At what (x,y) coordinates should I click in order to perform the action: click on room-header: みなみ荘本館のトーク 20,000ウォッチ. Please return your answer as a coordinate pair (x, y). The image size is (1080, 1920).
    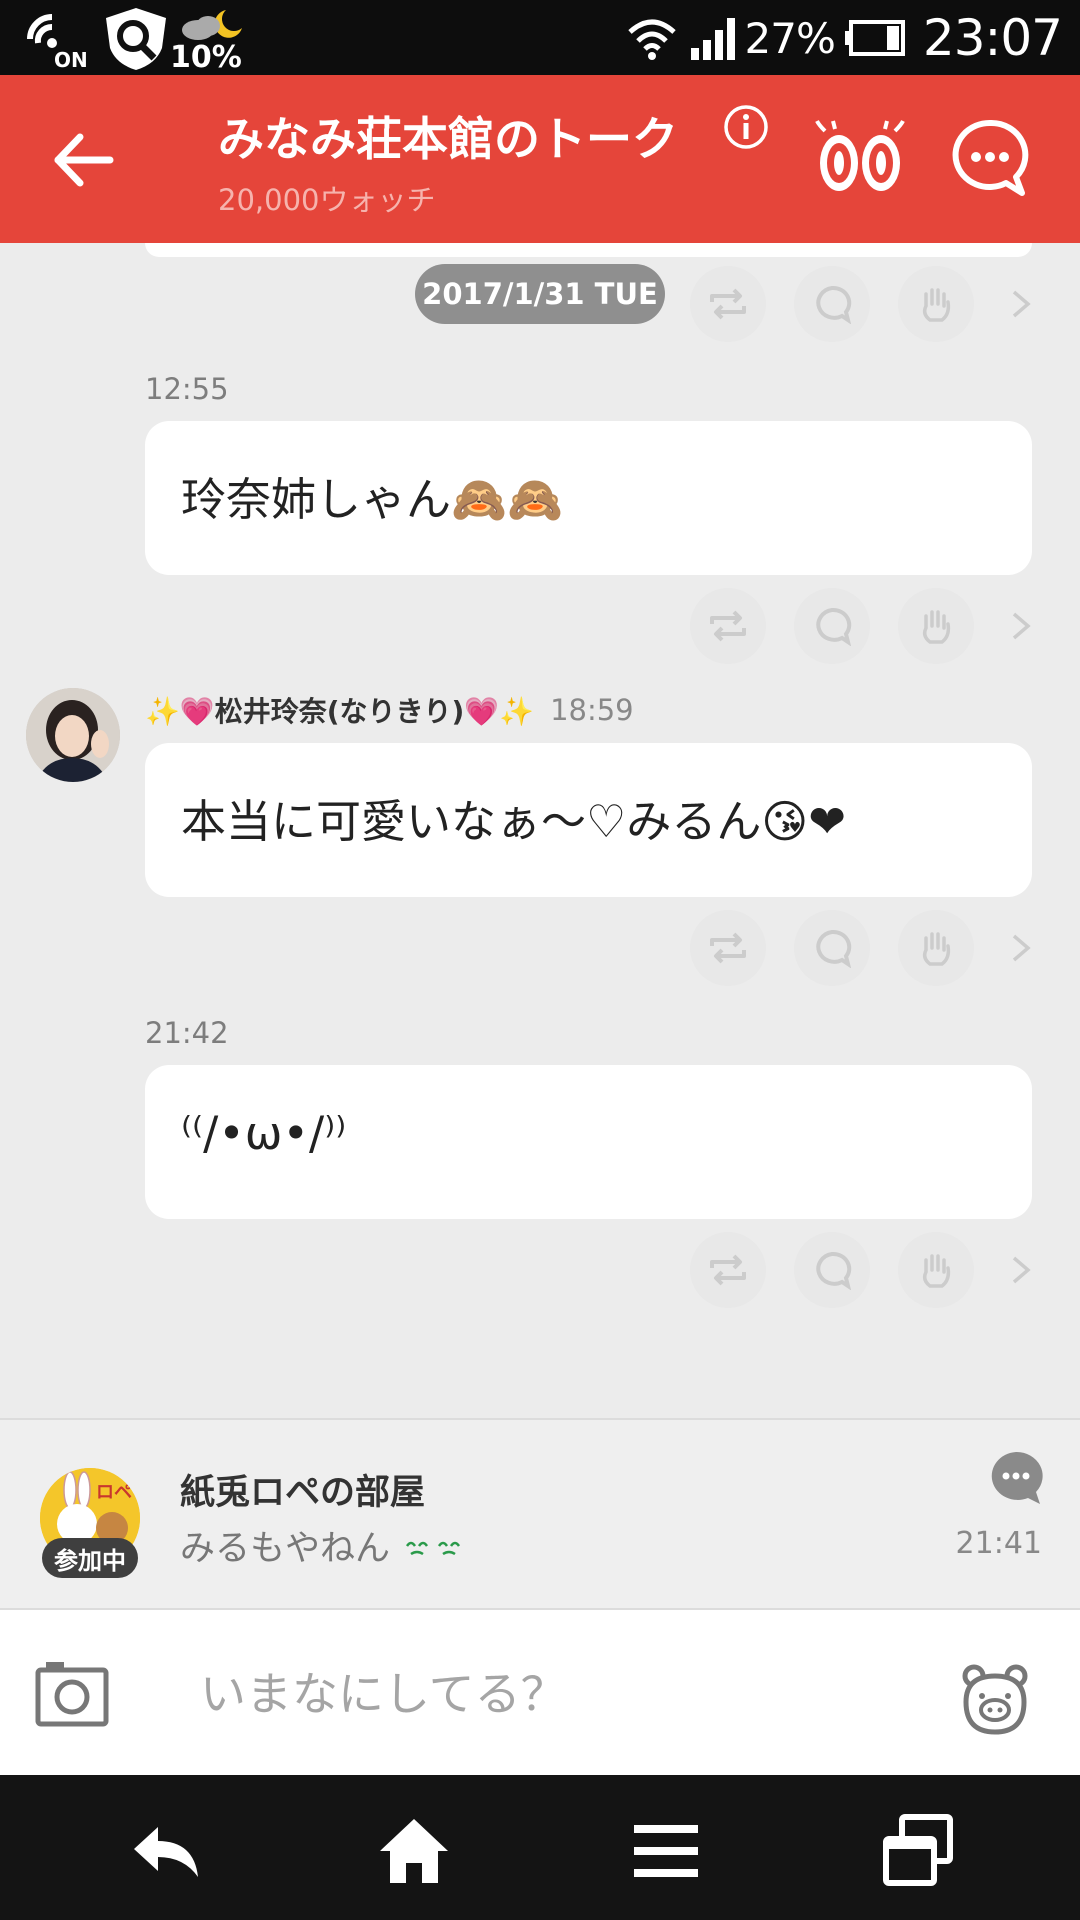
    Looking at the image, I should click on (540, 159).